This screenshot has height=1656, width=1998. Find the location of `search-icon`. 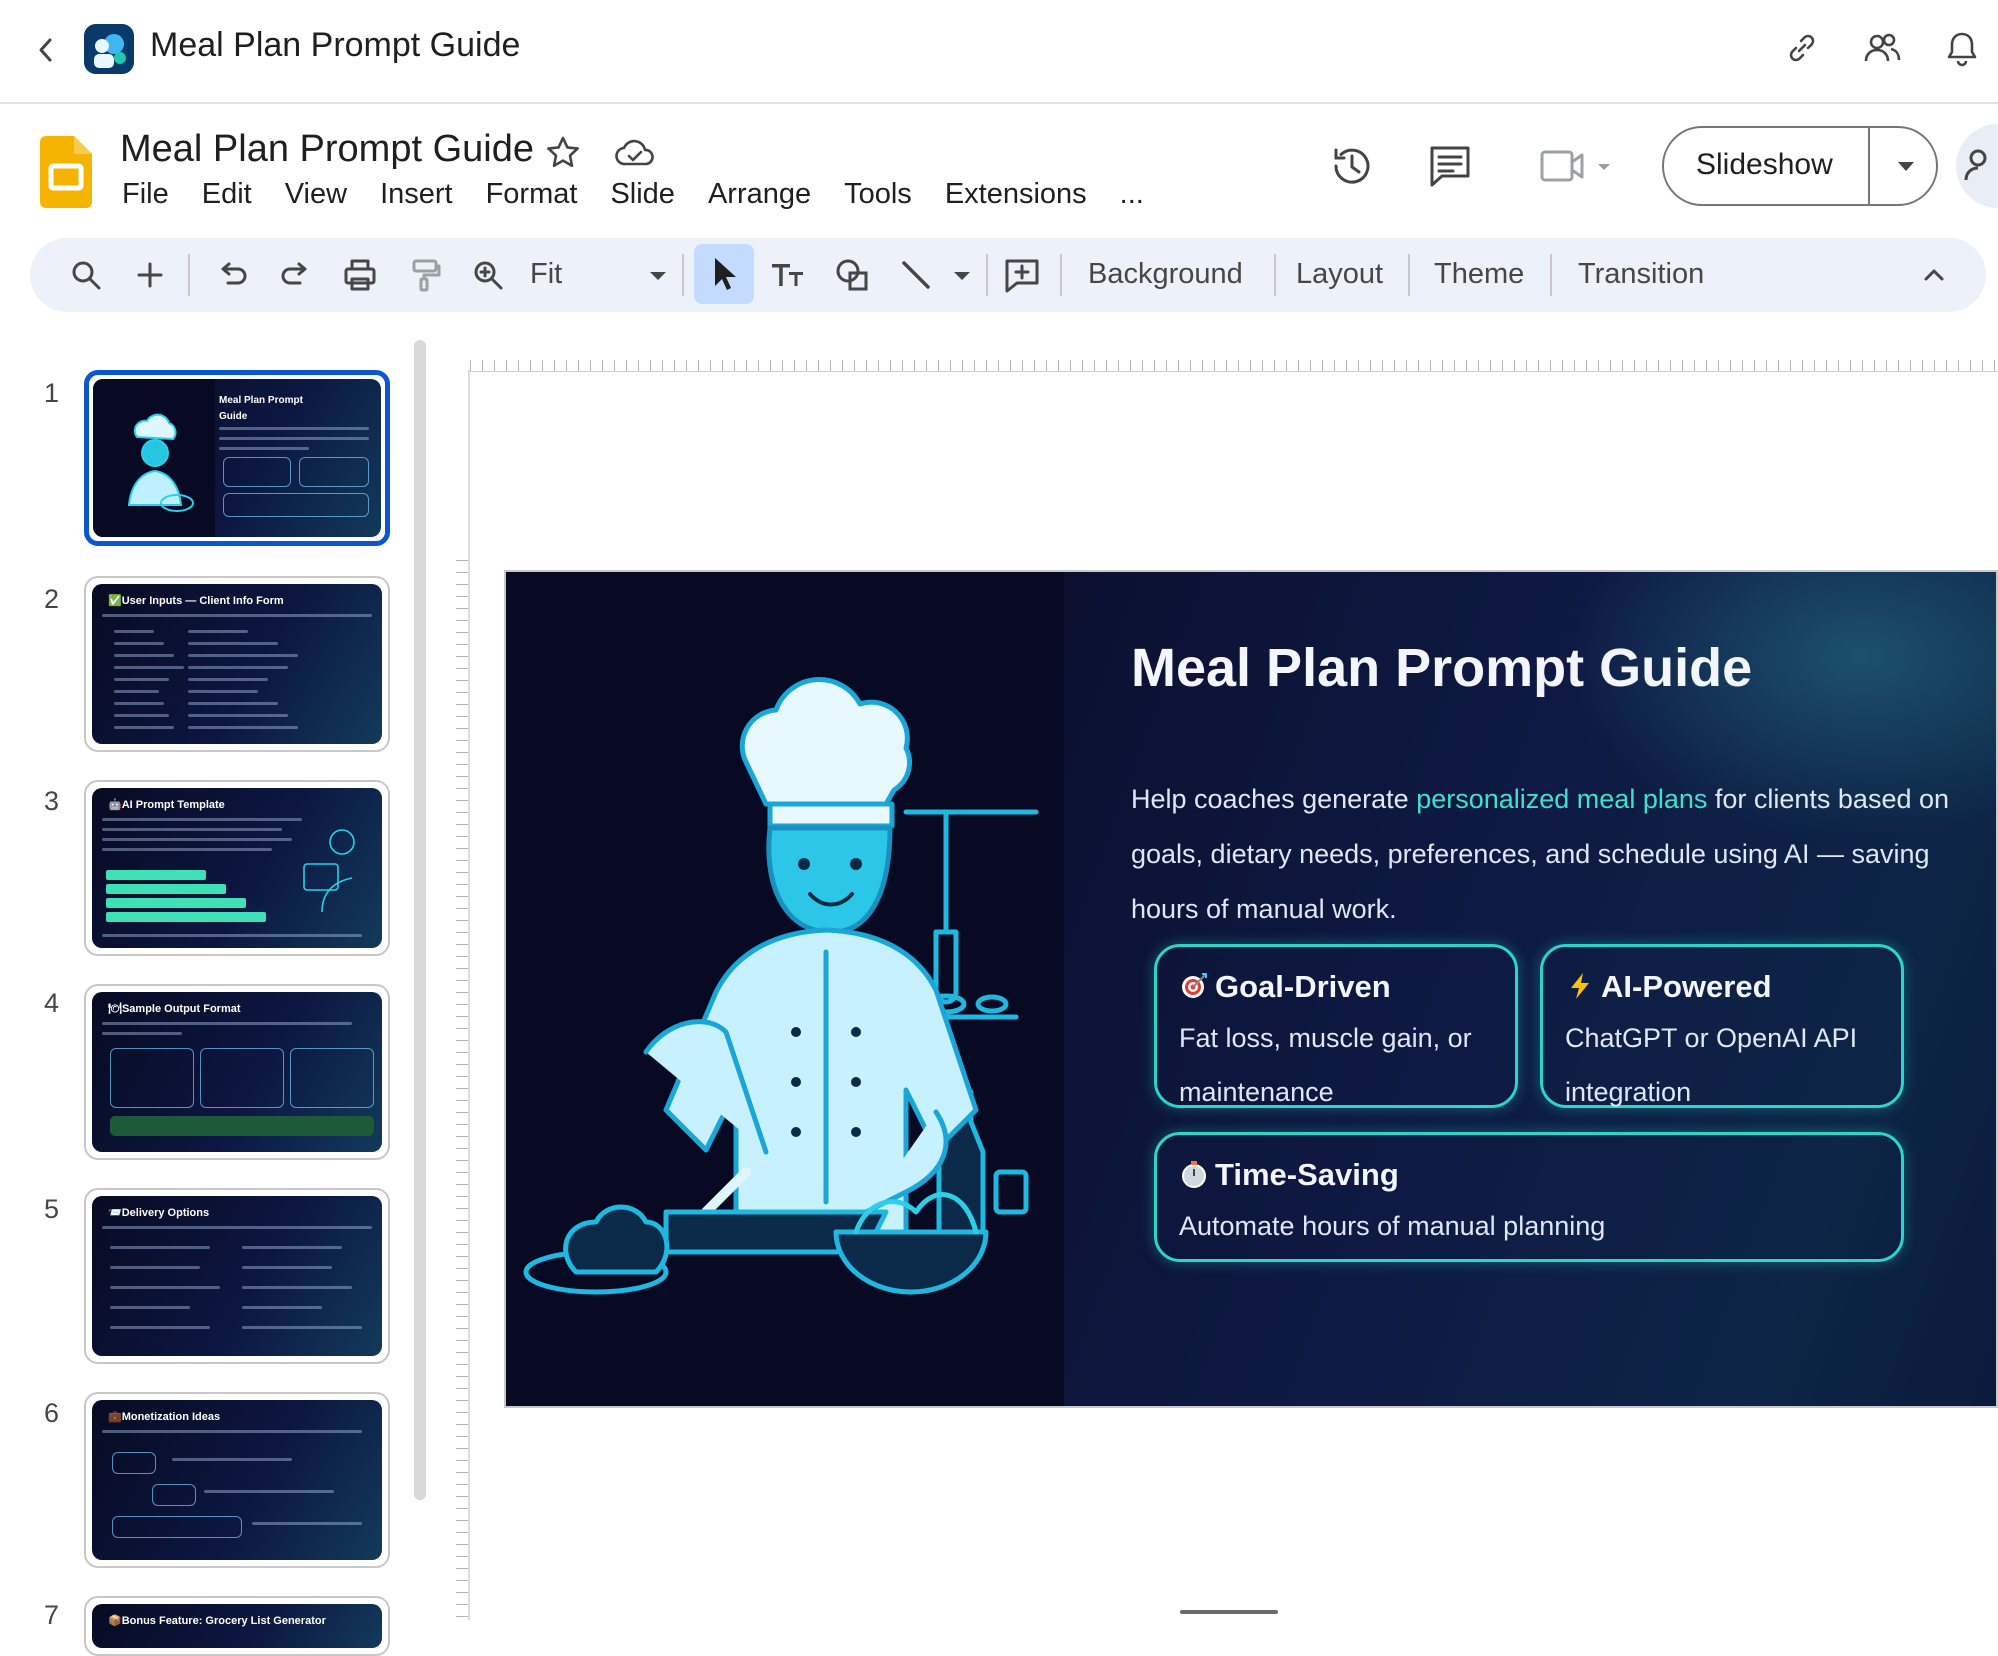

search-icon is located at coordinates (86, 275).